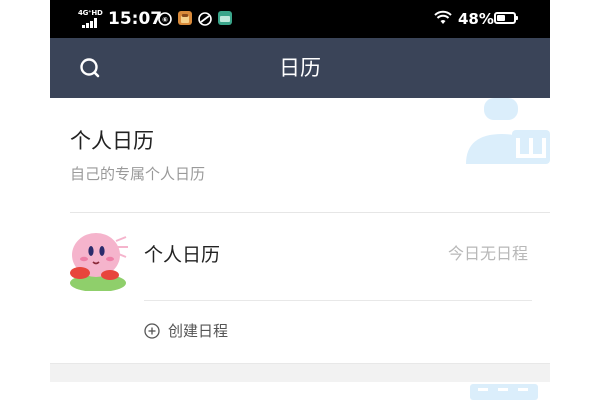 This screenshot has width=600, height=400. What do you see at coordinates (135, 19) in the screenshot?
I see `status-time: 15:07` at bounding box center [135, 19].